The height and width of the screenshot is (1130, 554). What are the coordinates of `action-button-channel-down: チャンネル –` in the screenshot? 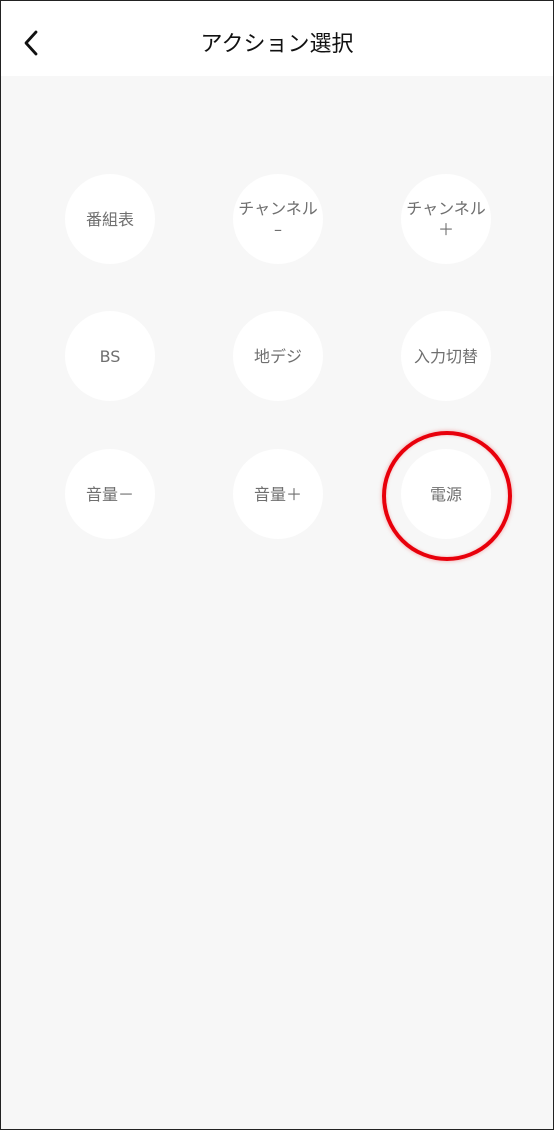 It's located at (278, 219).